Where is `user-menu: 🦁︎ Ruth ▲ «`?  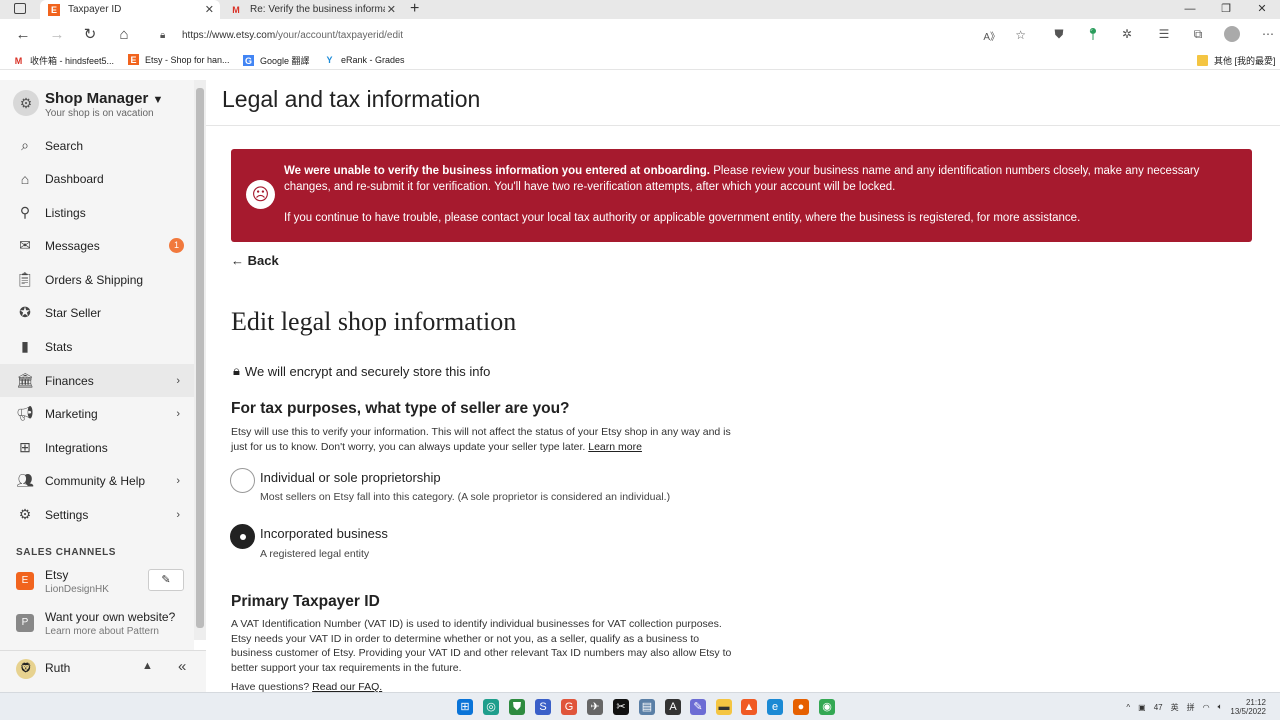 user-menu: 🦁︎ Ruth ▲ « is located at coordinates (103, 671).